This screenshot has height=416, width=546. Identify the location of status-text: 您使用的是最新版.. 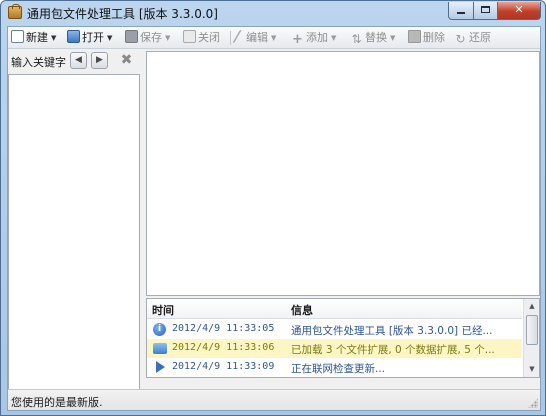
(57, 402).